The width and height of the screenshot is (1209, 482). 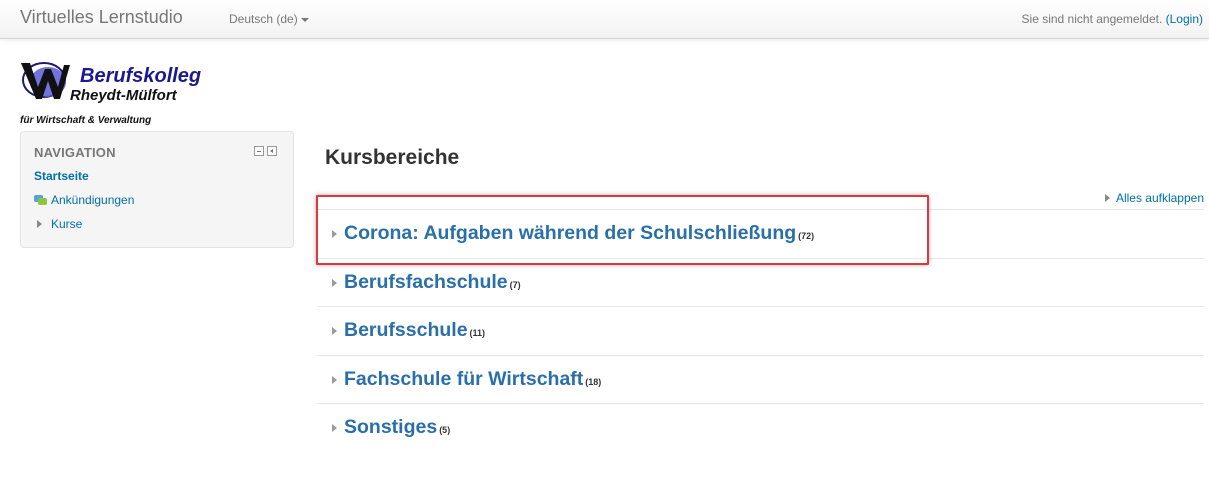 What do you see at coordinates (263, 19) in the screenshot?
I see `language-label: Deutsch (de)` at bounding box center [263, 19].